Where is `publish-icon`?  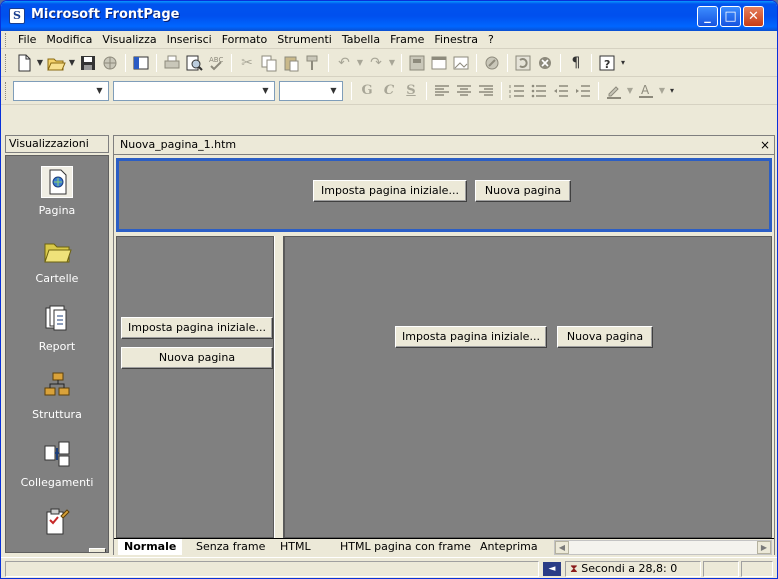
publish-icon is located at coordinates (110, 63).